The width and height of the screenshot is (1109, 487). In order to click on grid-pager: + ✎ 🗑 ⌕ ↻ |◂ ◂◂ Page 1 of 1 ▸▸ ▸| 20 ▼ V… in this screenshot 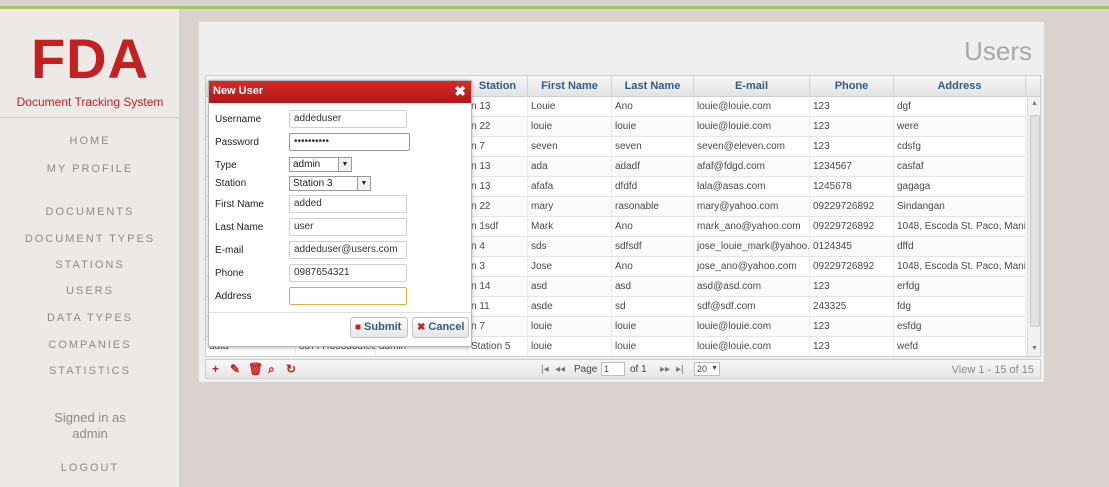, I will do `click(623, 369)`.